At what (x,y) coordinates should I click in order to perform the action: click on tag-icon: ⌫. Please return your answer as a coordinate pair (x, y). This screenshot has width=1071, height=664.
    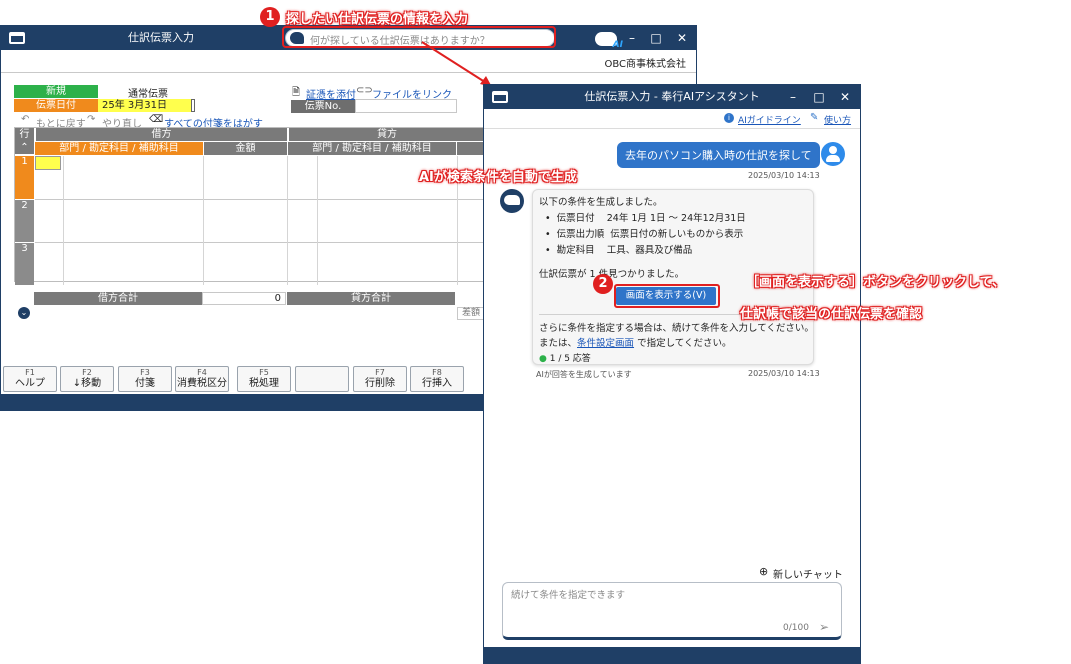
    Looking at the image, I should click on (156, 119).